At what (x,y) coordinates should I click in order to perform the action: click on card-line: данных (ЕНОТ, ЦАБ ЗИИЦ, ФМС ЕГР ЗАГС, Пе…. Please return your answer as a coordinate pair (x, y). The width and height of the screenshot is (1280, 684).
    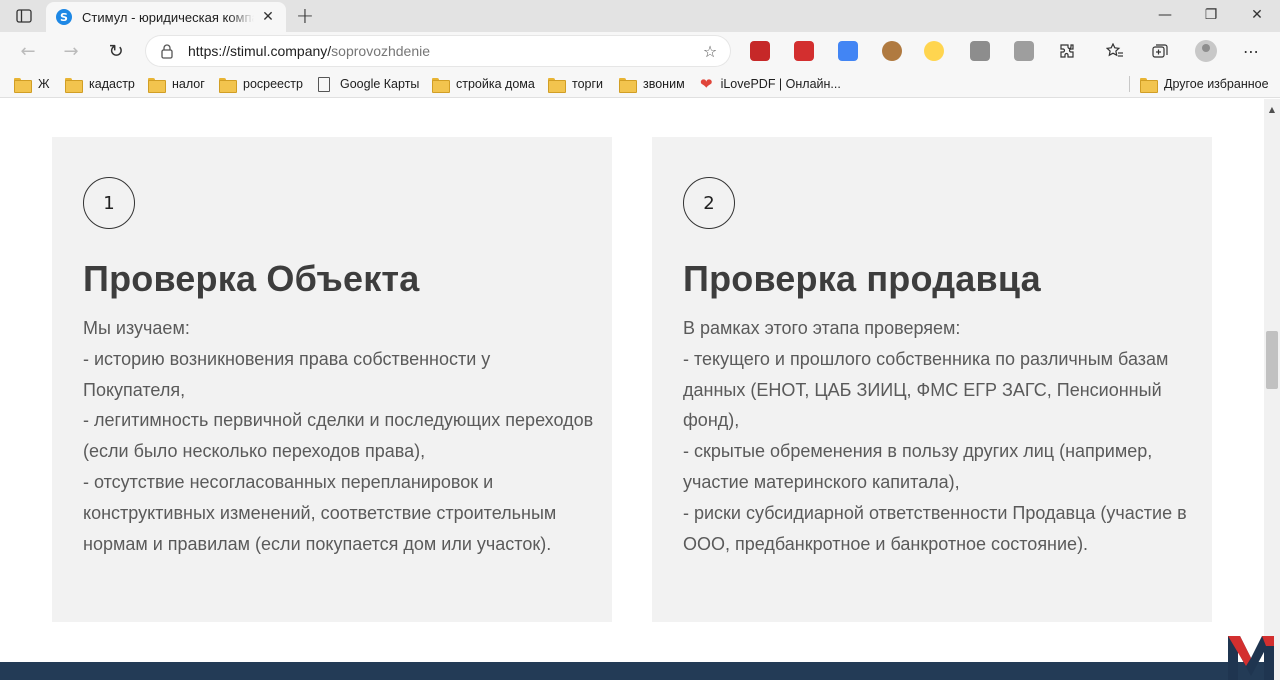
    Looking at the image, I should click on (922, 389).